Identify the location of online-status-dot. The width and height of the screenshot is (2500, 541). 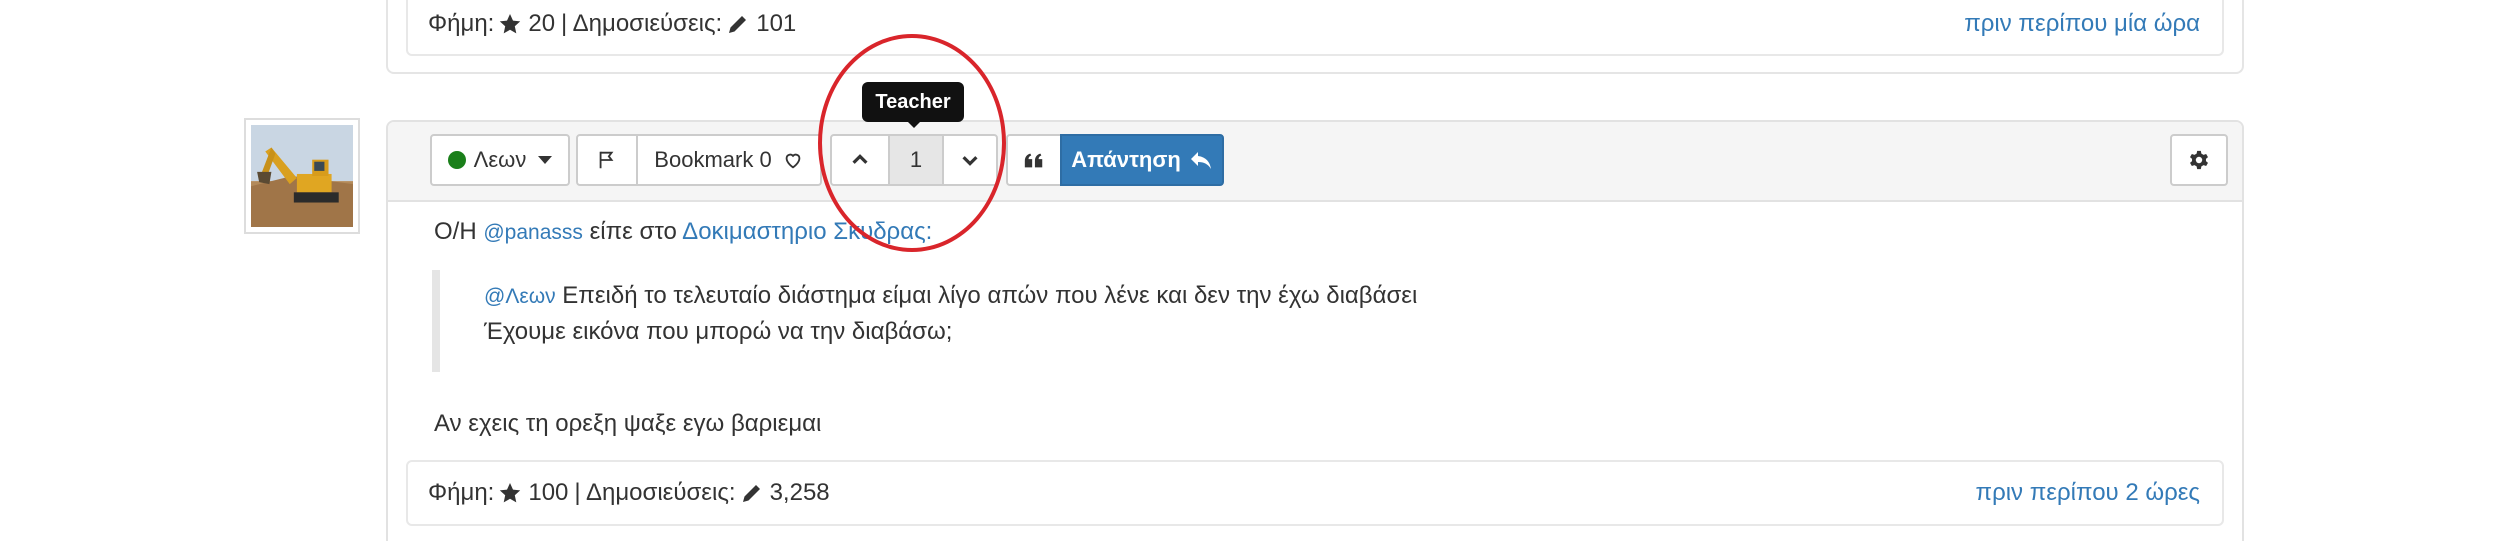
(456, 160).